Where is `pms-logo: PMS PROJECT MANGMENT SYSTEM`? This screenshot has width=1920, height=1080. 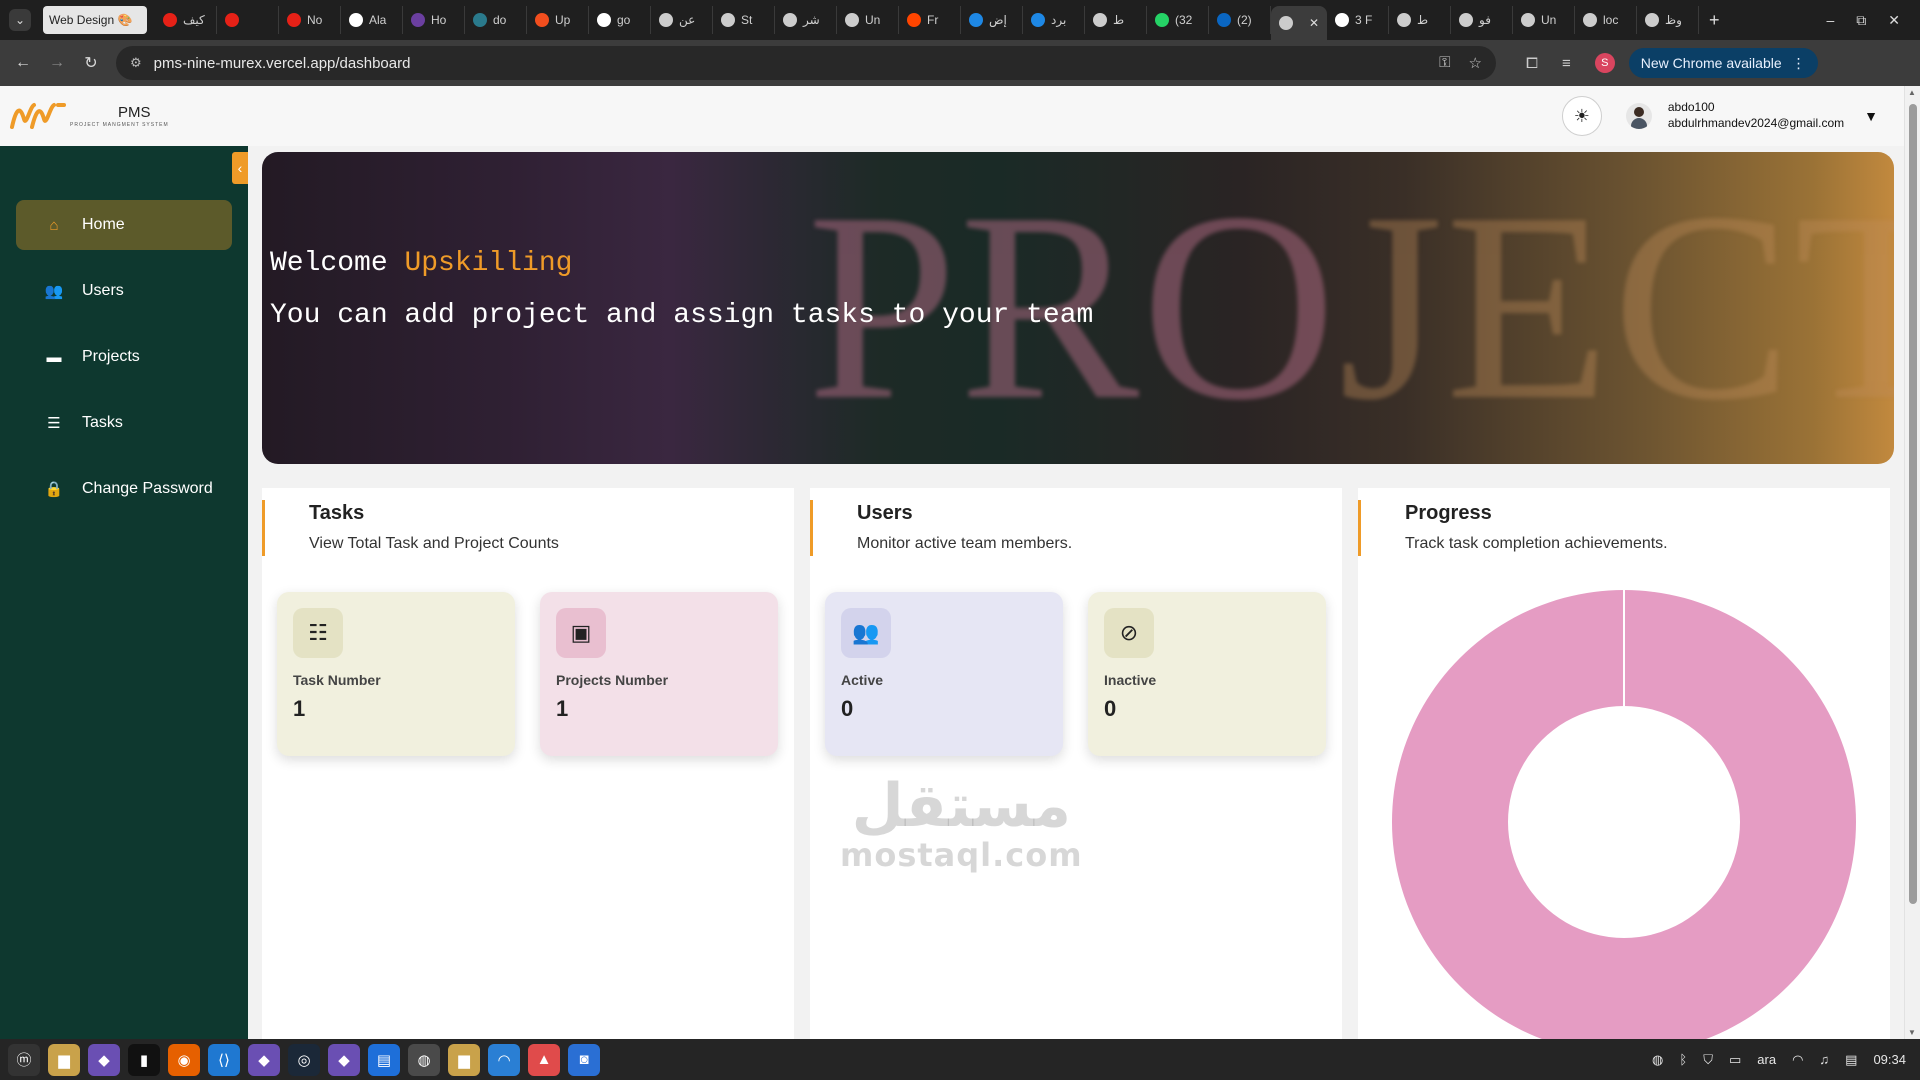 pms-logo: PMS PROJECT MANGMENT SYSTEM is located at coordinates (88, 116).